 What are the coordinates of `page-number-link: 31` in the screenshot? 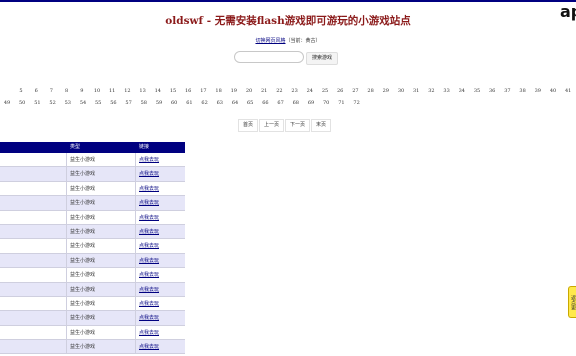 It's located at (416, 91).